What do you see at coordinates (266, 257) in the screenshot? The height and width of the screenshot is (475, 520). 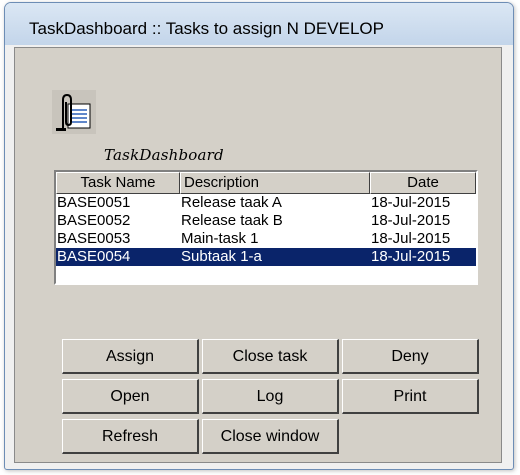 I see `table-row-selected: BASE0054 Subtaak 1-a 18-Jul-2015` at bounding box center [266, 257].